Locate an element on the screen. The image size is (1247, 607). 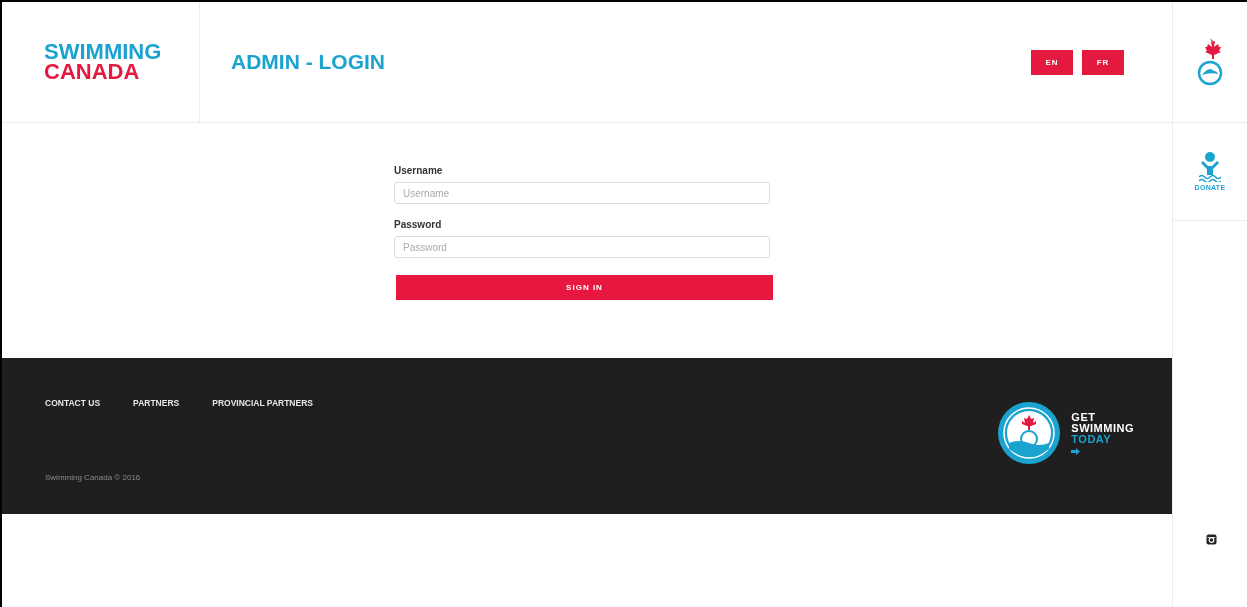
promo-text: TODAY is located at coordinates (1102, 439).